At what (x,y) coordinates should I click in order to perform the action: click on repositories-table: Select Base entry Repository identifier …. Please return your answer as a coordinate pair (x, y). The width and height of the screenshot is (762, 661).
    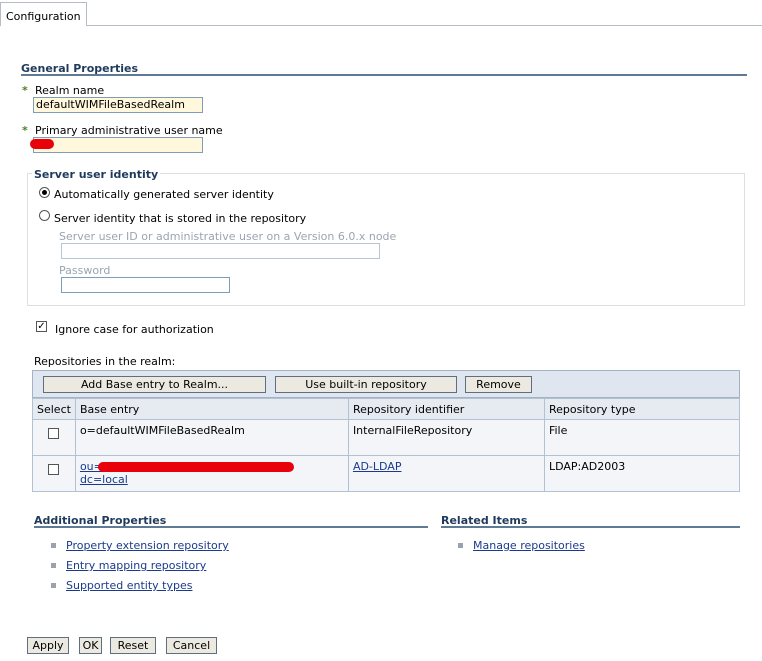
    Looking at the image, I should click on (386, 445).